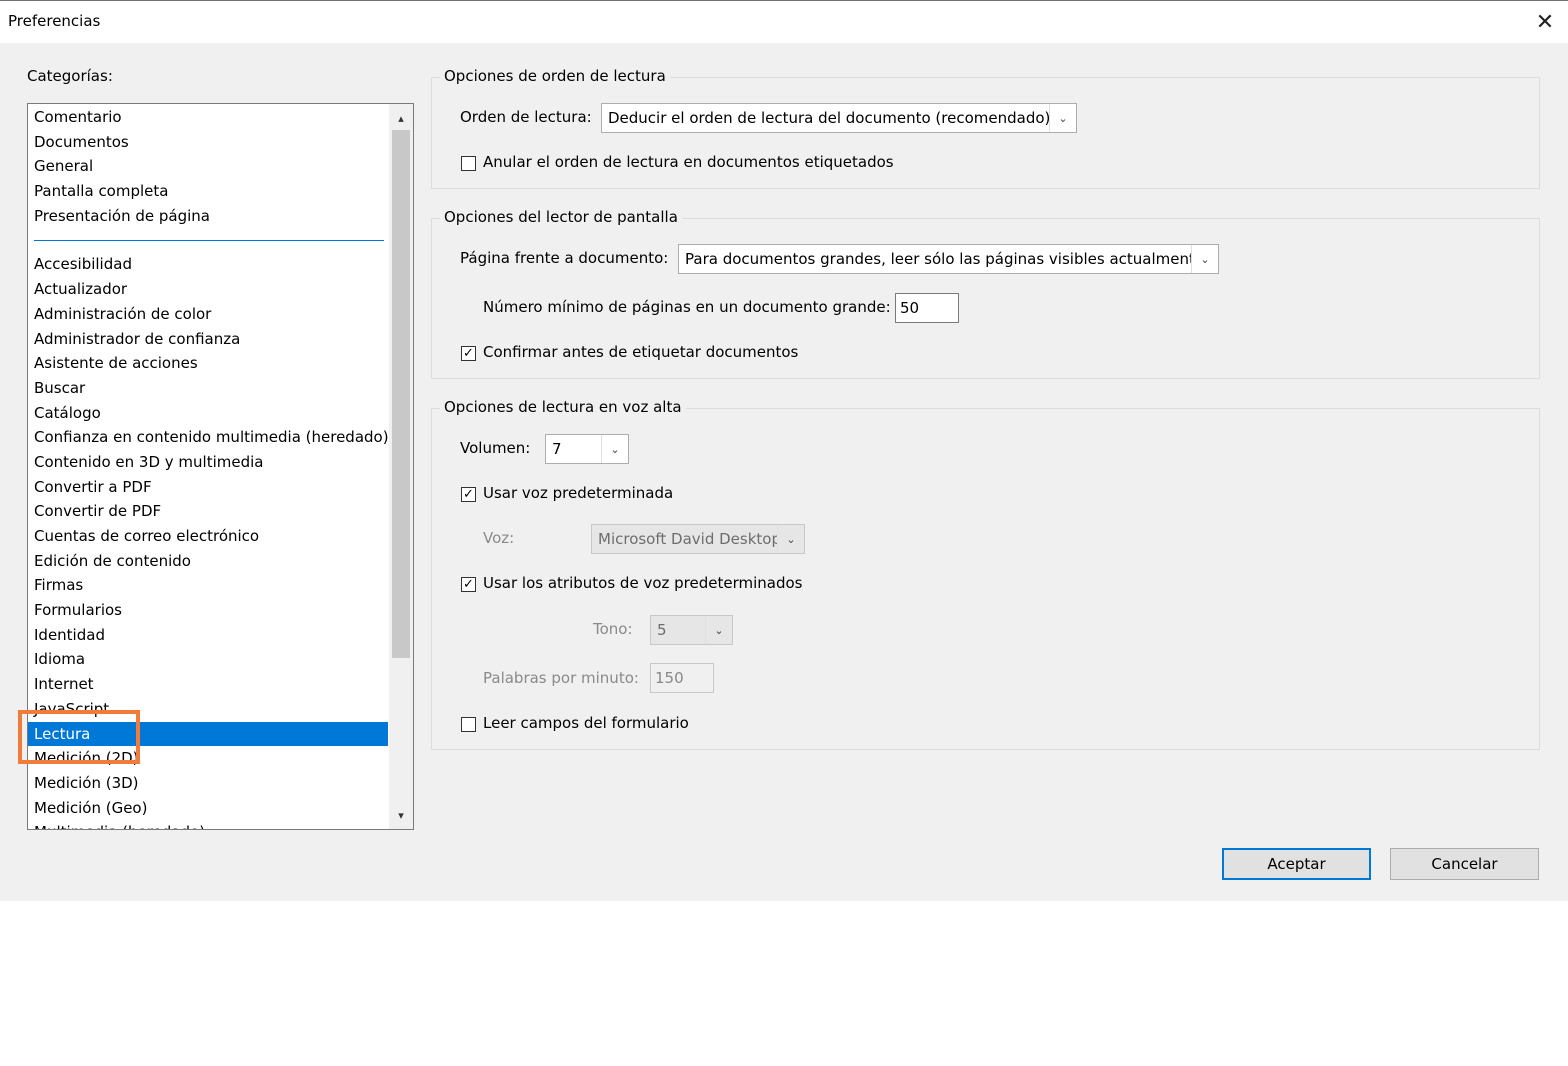  Describe the element at coordinates (495, 448) in the screenshot. I see `volume-label: Volumen:` at that location.